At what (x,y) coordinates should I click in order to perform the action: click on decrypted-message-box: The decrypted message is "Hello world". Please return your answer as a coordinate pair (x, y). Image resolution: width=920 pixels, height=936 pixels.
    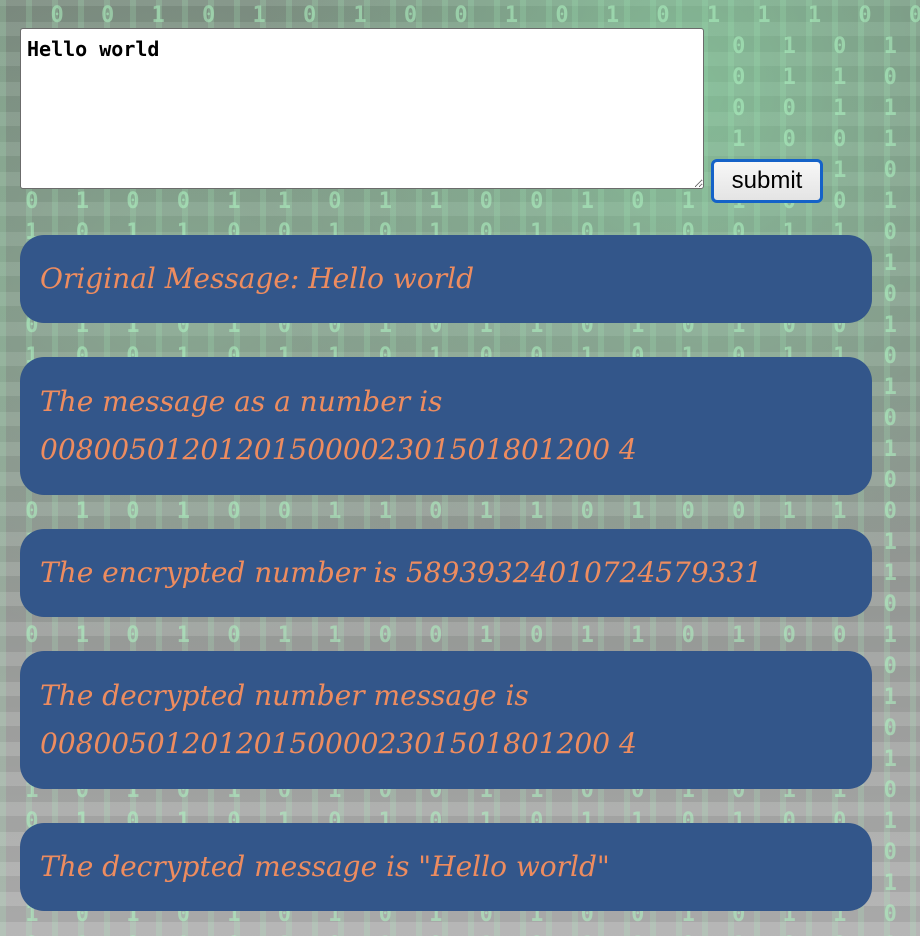
    Looking at the image, I should click on (446, 867).